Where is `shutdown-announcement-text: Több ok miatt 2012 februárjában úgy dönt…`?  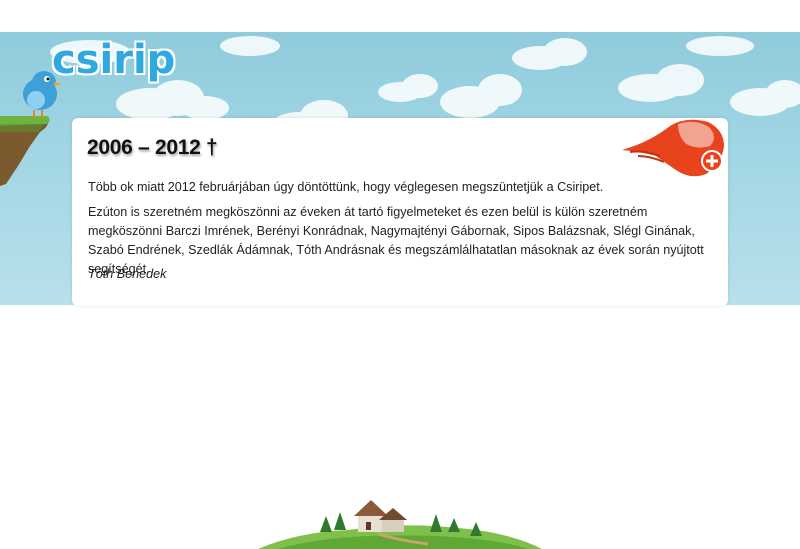 shutdown-announcement-text: Több ok miatt 2012 februárjában úgy dönt… is located at coordinates (346, 187).